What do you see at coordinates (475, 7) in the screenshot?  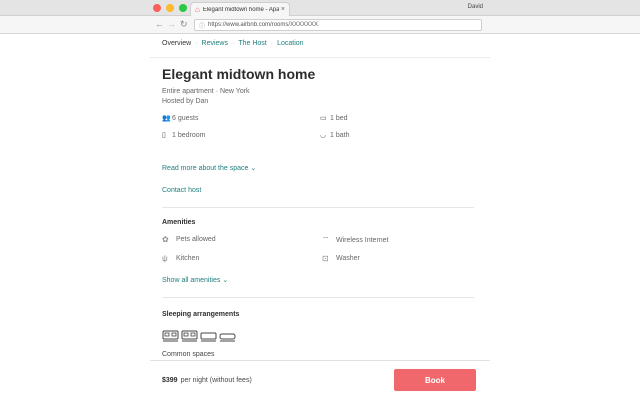 I see `browser-user-name: David` at bounding box center [475, 7].